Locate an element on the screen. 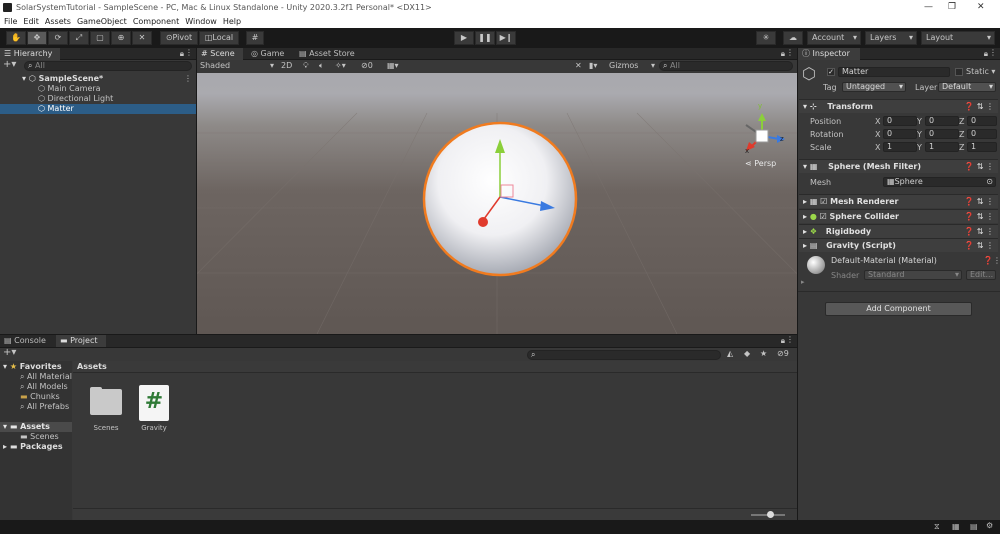 The image size is (1000, 534). assets-folder-selected: ▾ ▬ Assets is located at coordinates (36, 427).